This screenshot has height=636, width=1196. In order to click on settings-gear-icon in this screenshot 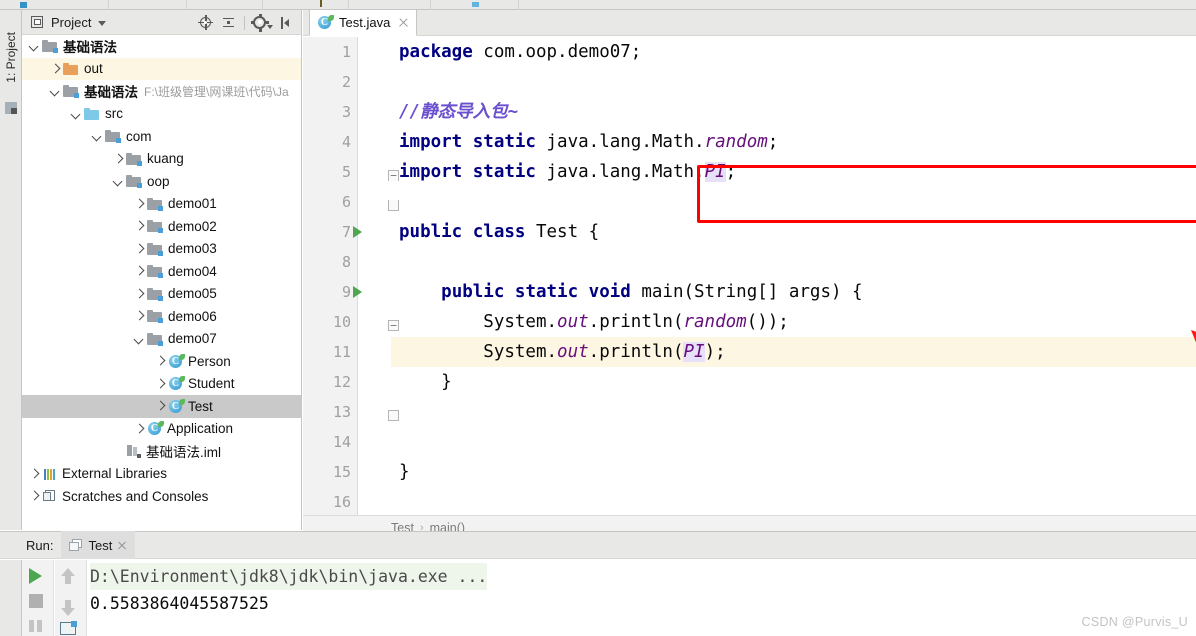, I will do `click(262, 22)`.